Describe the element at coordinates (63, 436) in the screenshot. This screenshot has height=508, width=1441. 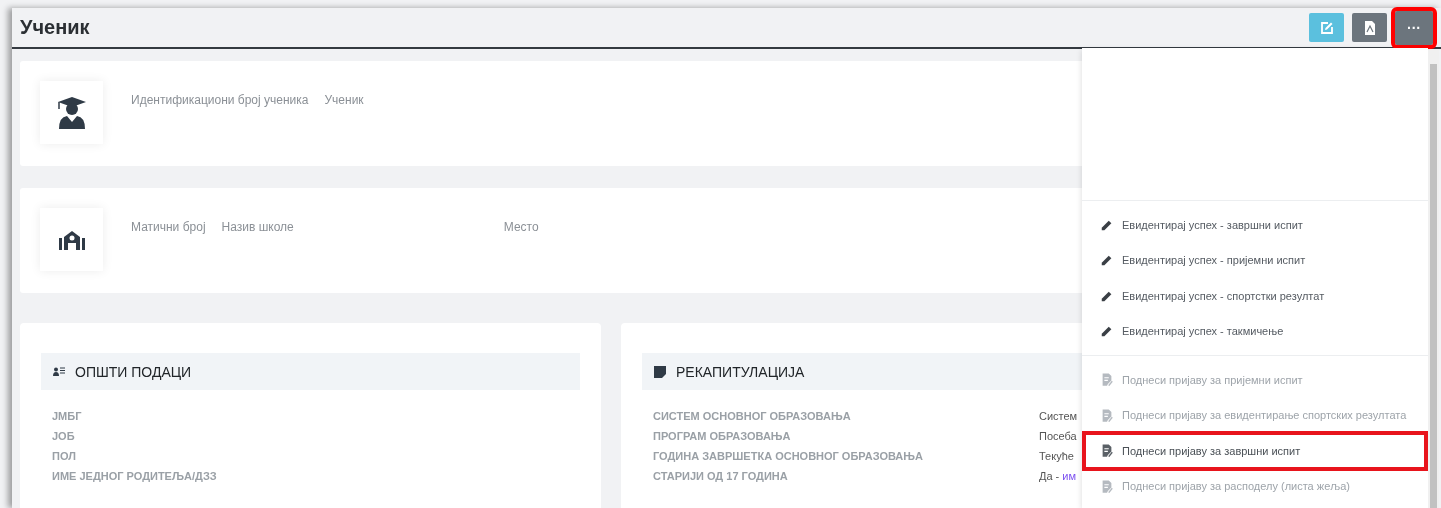
I see `row-label: ЈОБ` at that location.